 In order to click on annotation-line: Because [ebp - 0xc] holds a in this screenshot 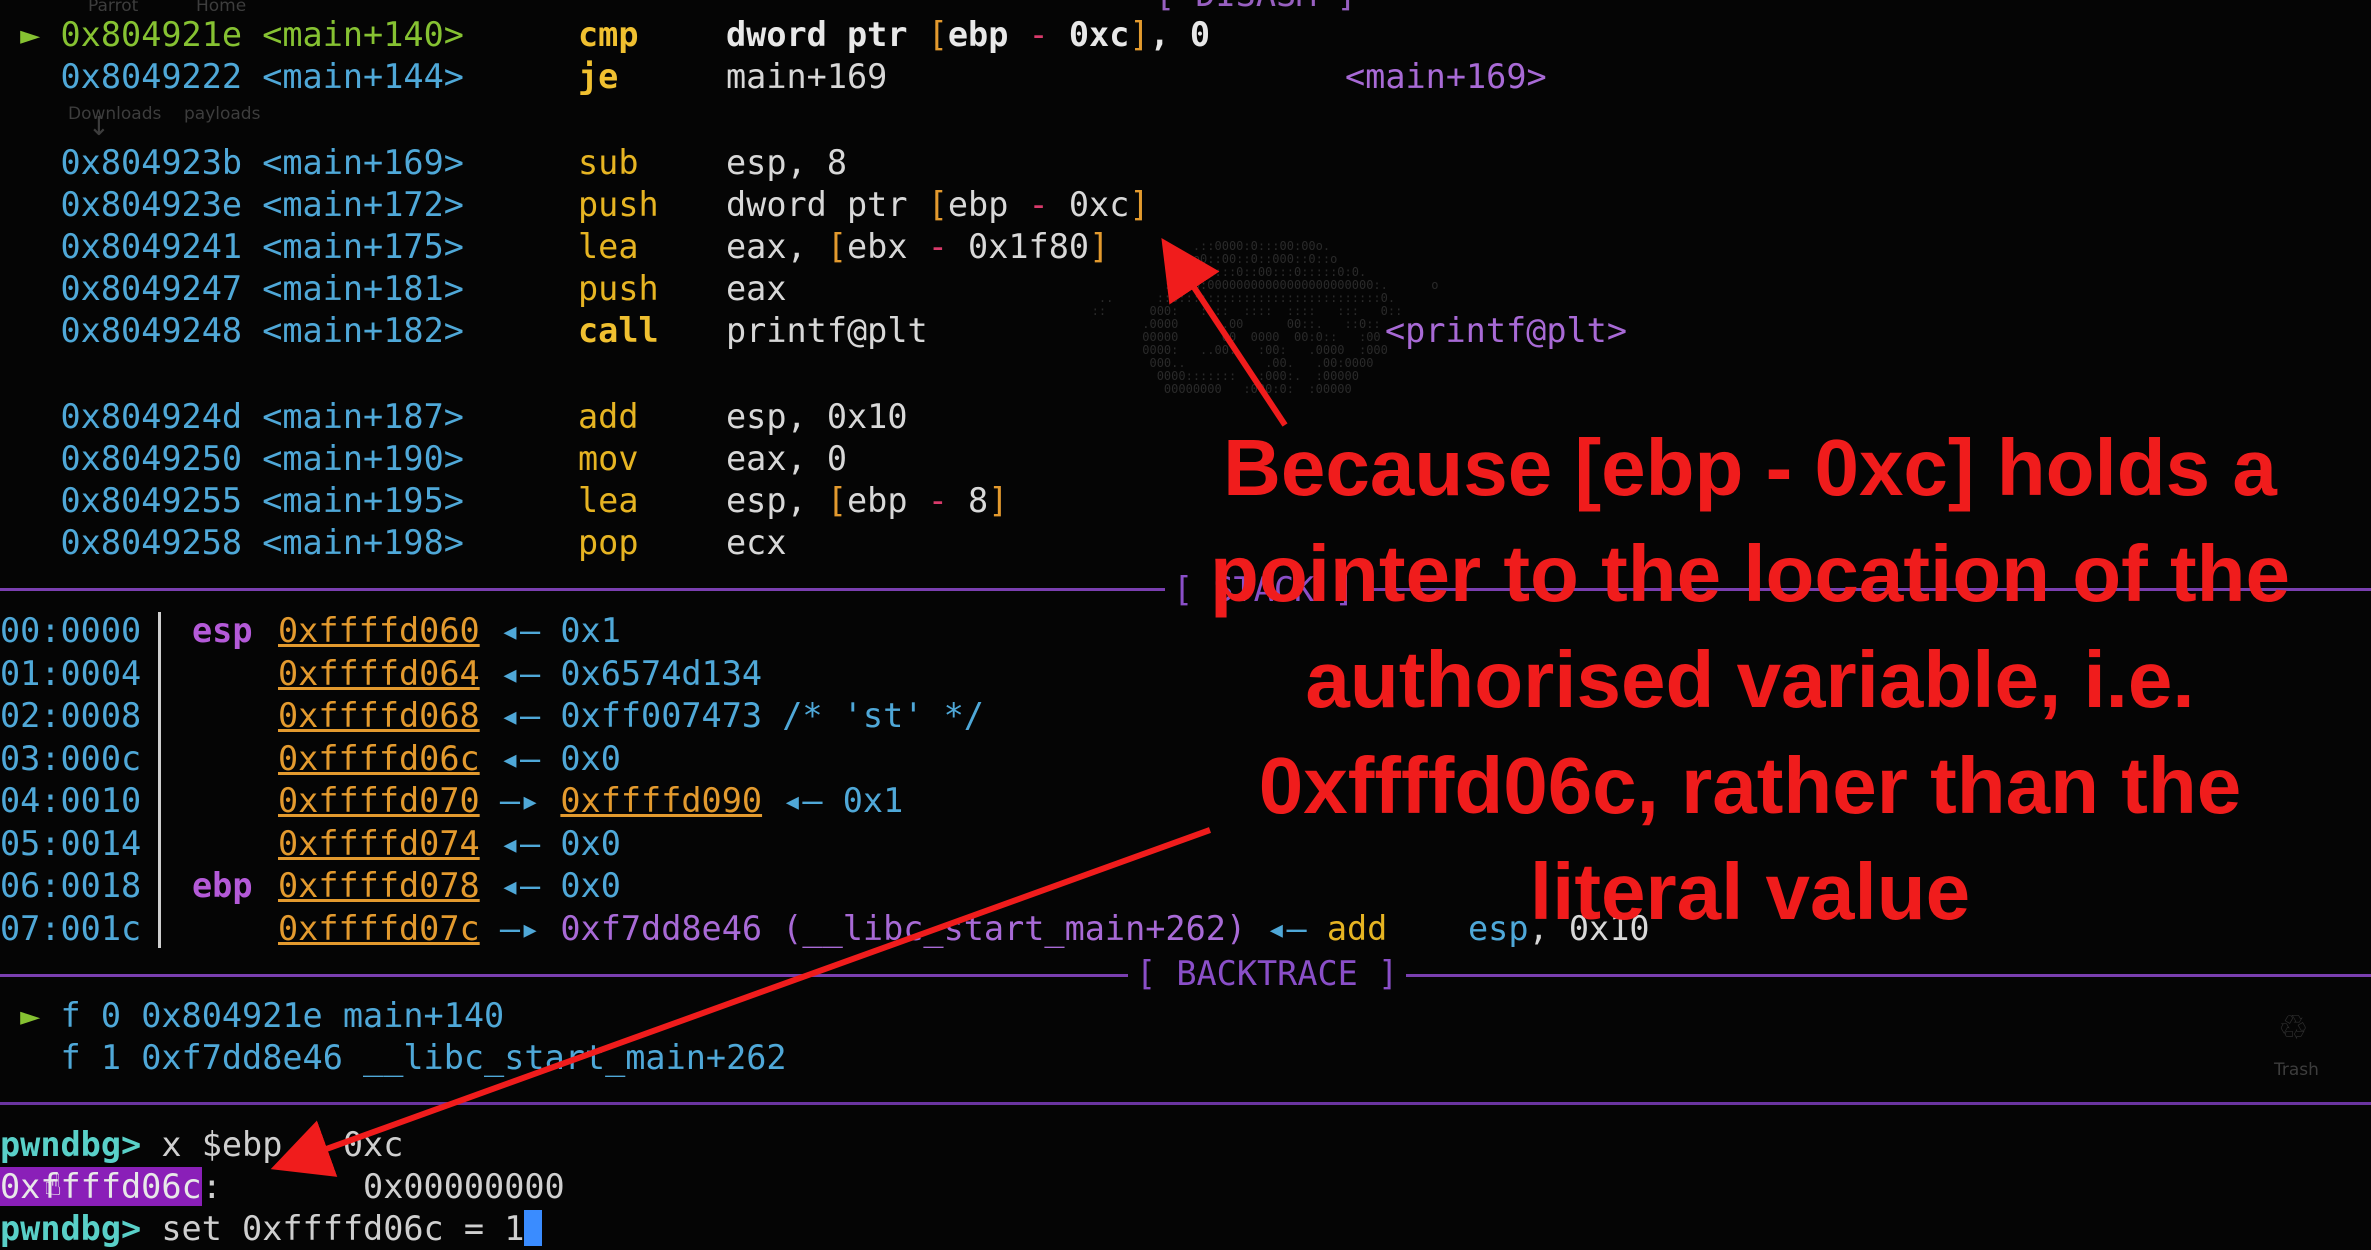, I will do `click(1750, 467)`.